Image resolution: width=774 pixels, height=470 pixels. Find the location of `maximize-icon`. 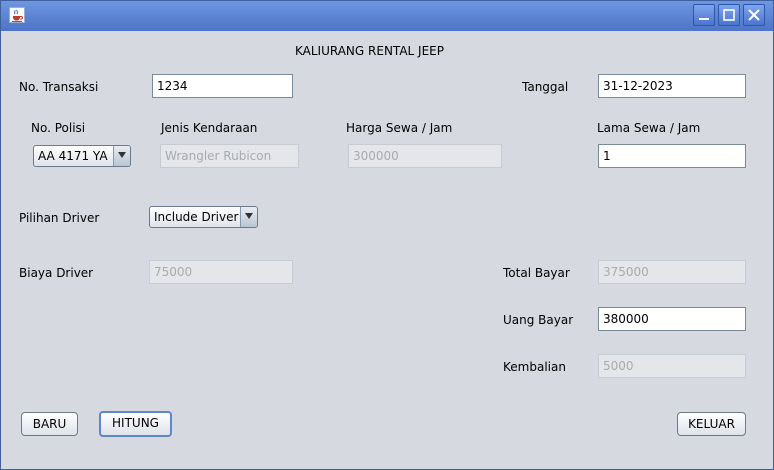

maximize-icon is located at coordinates (729, 15).